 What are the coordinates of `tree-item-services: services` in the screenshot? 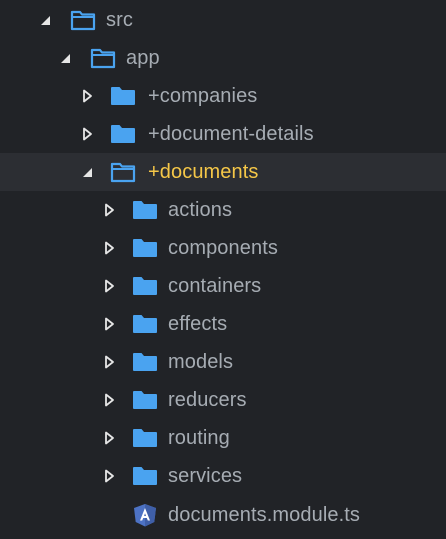 It's located at (223, 476).